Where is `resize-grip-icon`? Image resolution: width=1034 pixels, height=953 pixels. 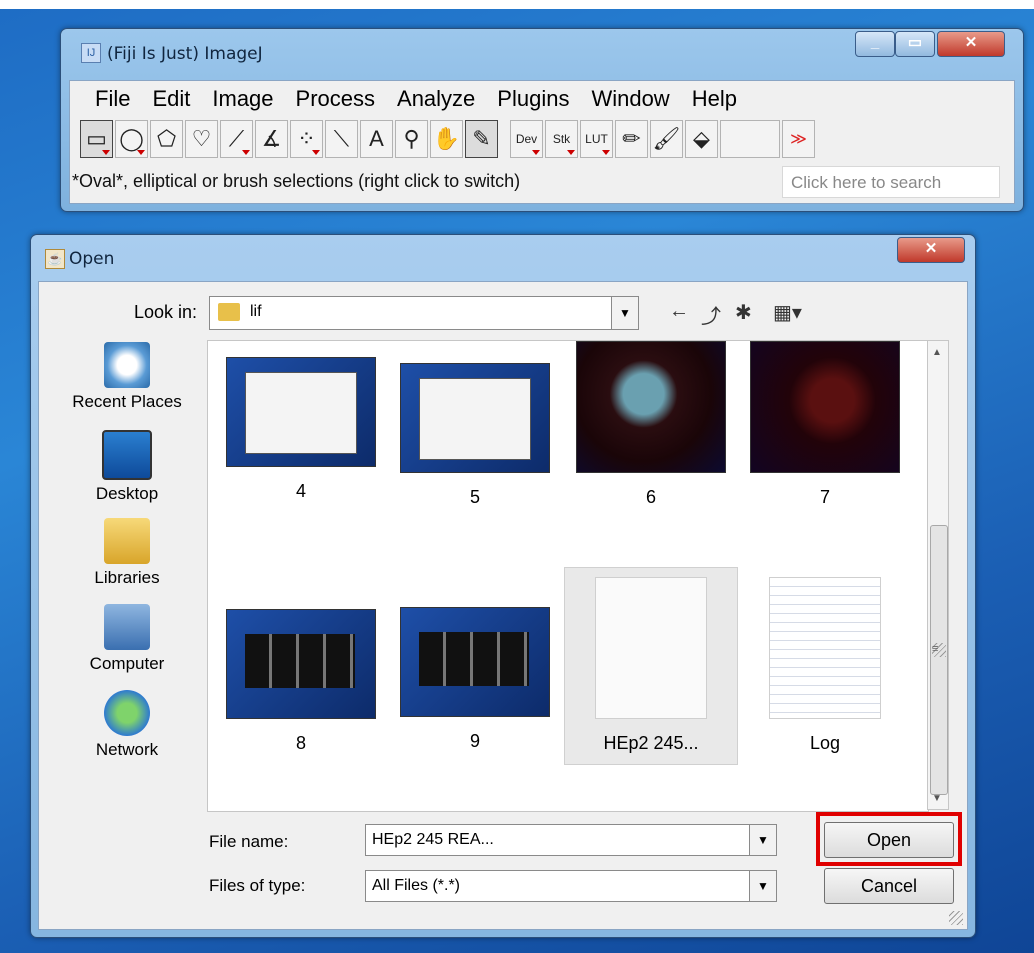 resize-grip-icon is located at coordinates (956, 918).